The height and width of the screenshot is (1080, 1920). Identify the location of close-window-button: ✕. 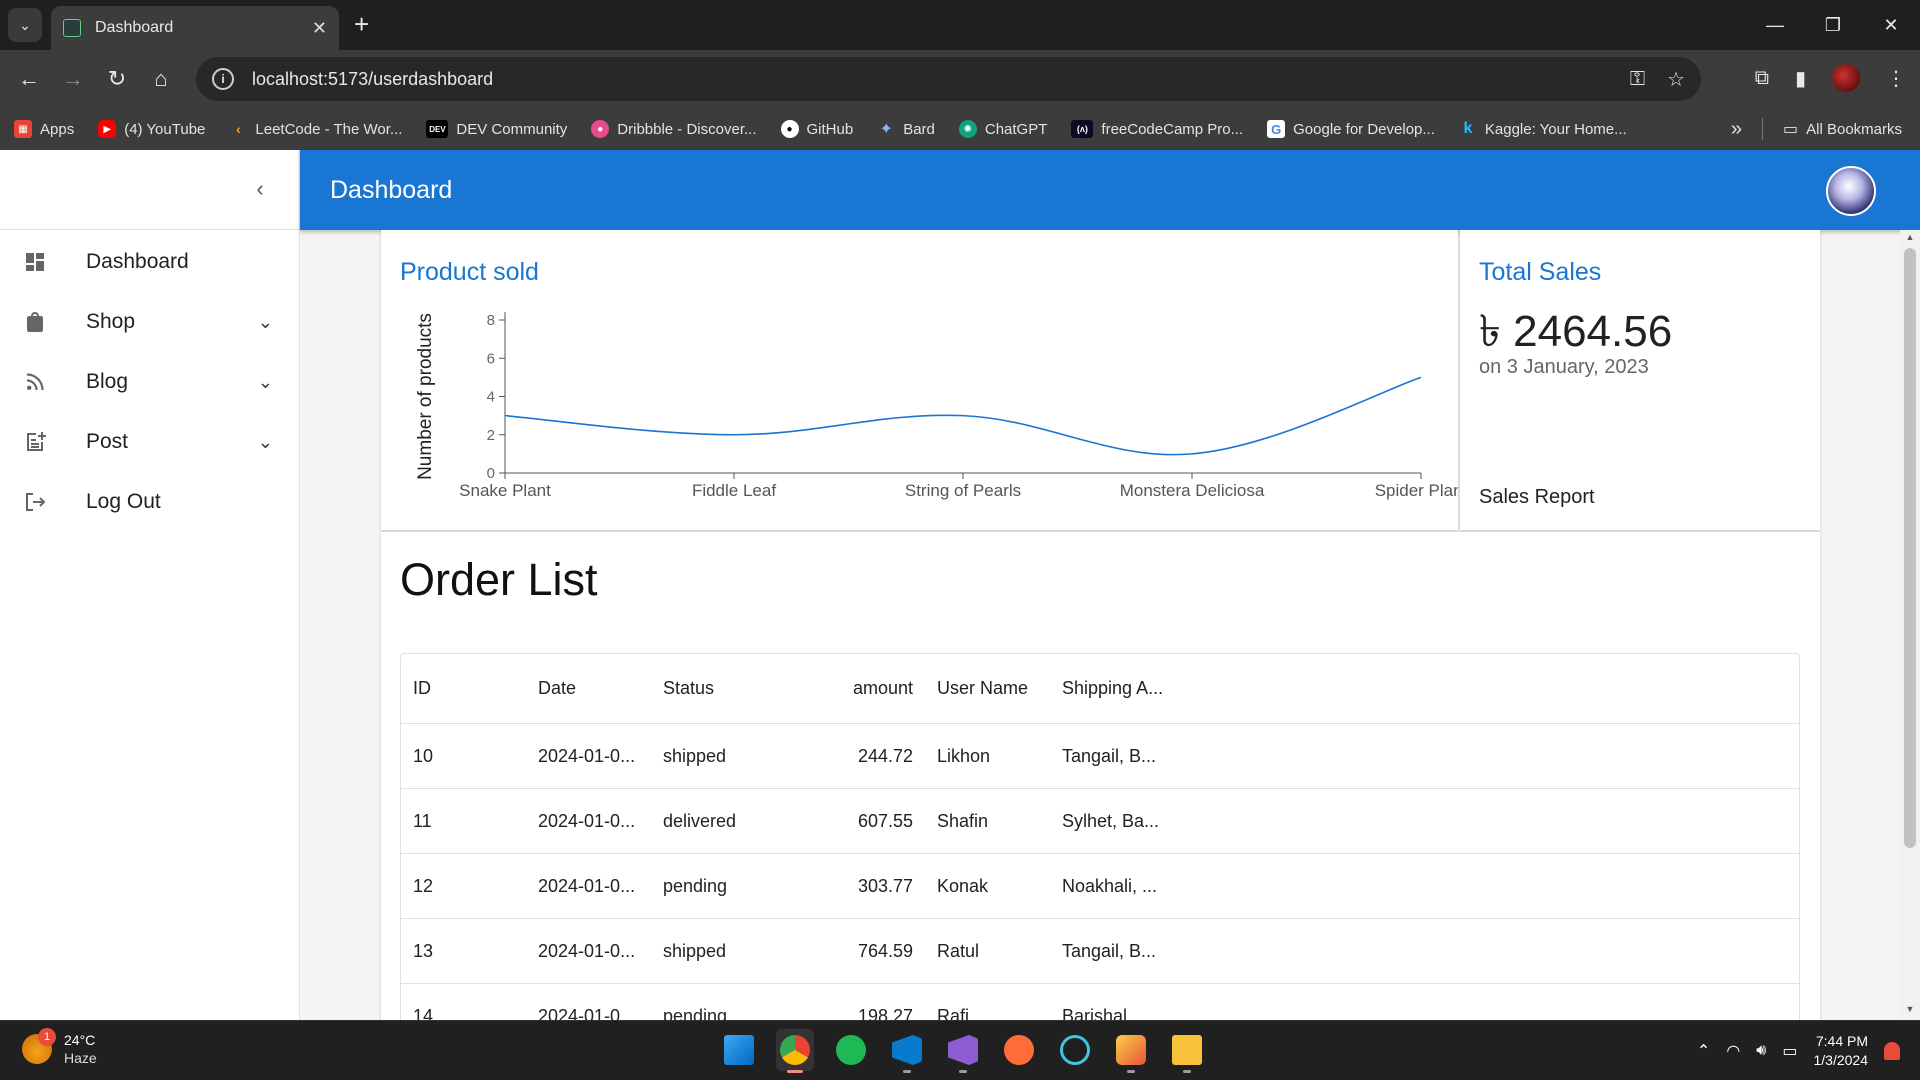
(1891, 25).